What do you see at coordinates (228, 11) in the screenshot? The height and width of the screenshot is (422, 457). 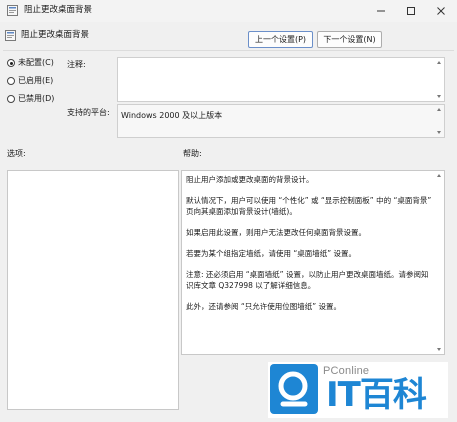 I see `title-bar: 阻止更改桌面背景` at bounding box center [228, 11].